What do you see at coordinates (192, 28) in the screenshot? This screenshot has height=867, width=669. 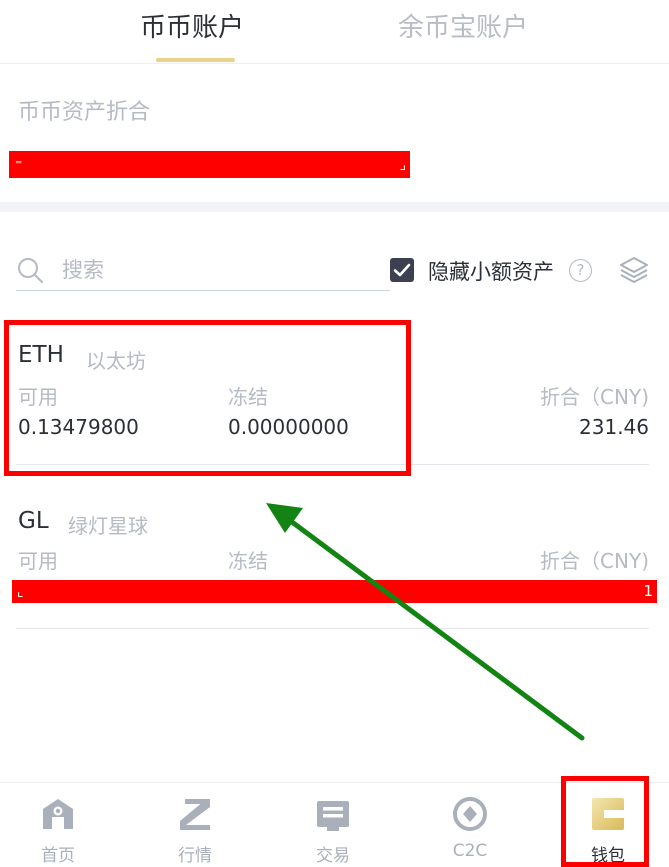 I see `tab-spot-account: 币币账户` at bounding box center [192, 28].